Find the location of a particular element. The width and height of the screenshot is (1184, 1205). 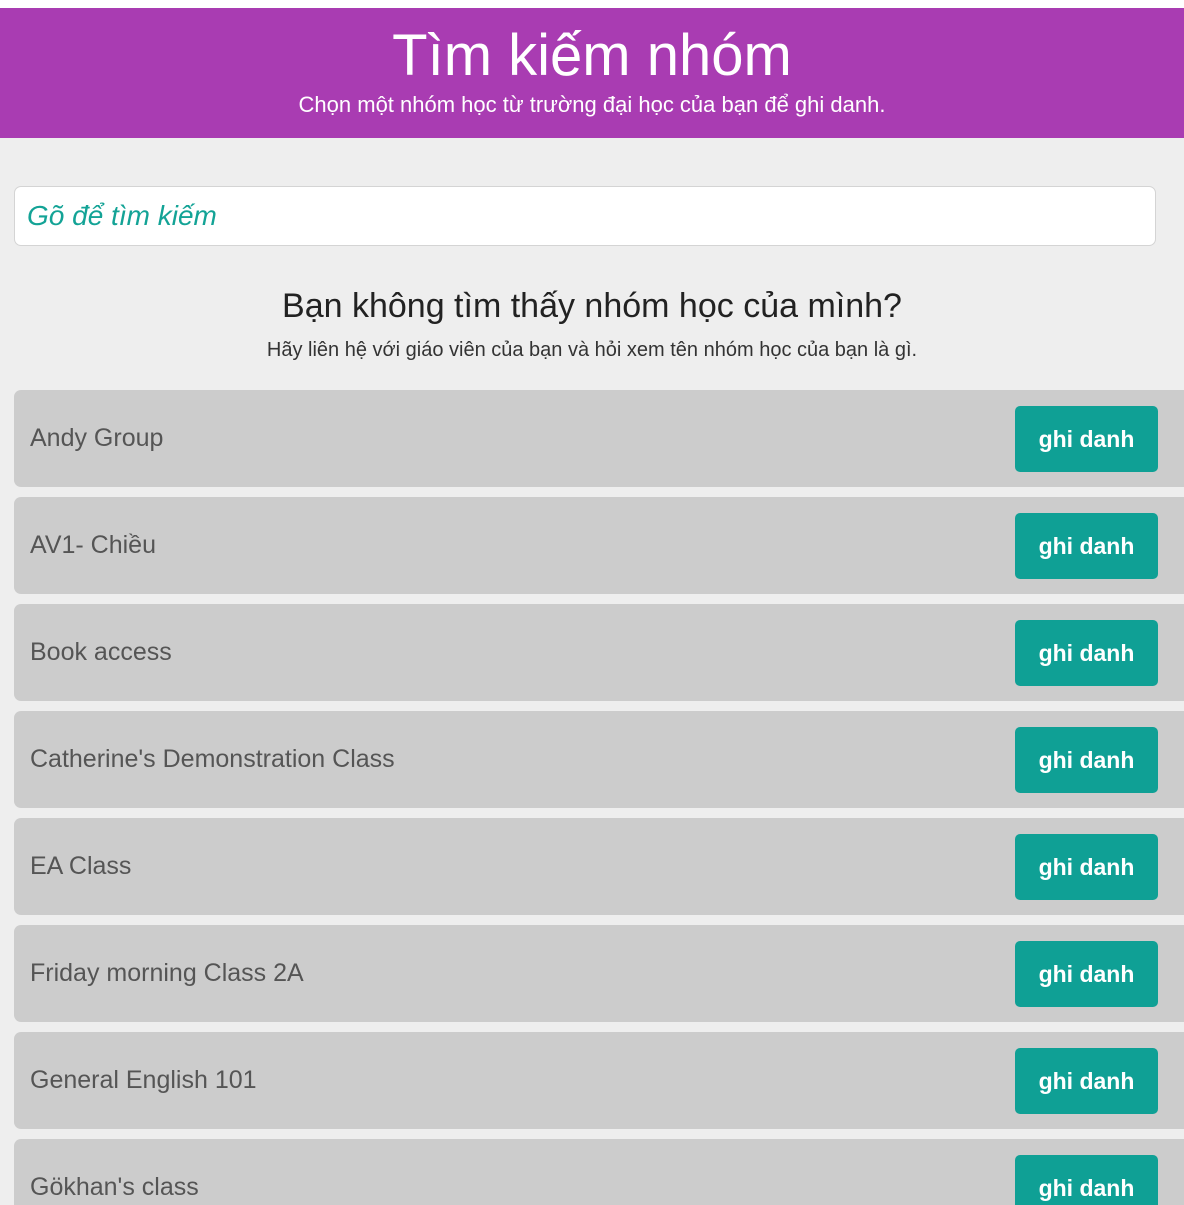

search-input is located at coordinates (585, 216).